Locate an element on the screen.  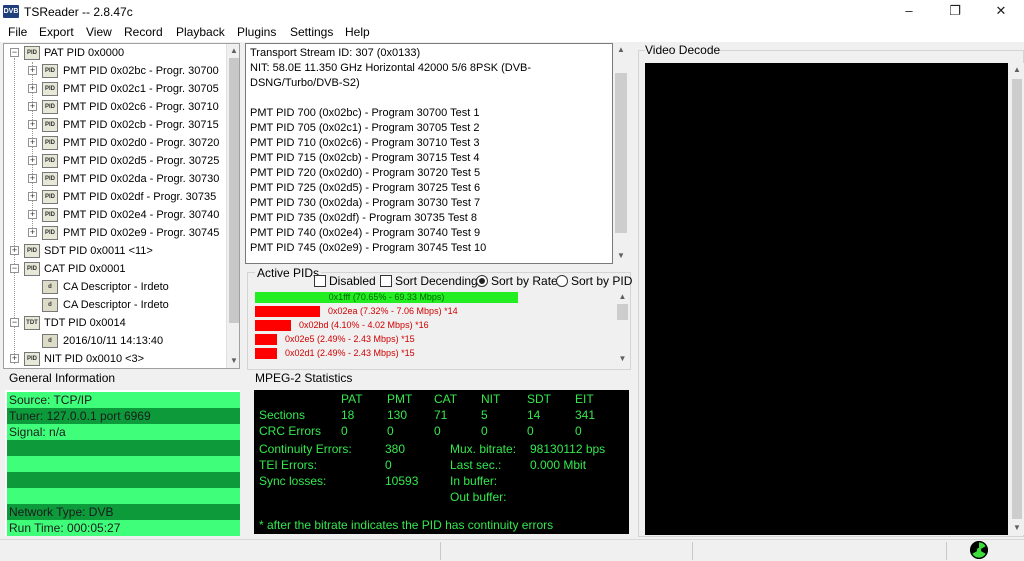
menu-help: Help is located at coordinates (357, 32).